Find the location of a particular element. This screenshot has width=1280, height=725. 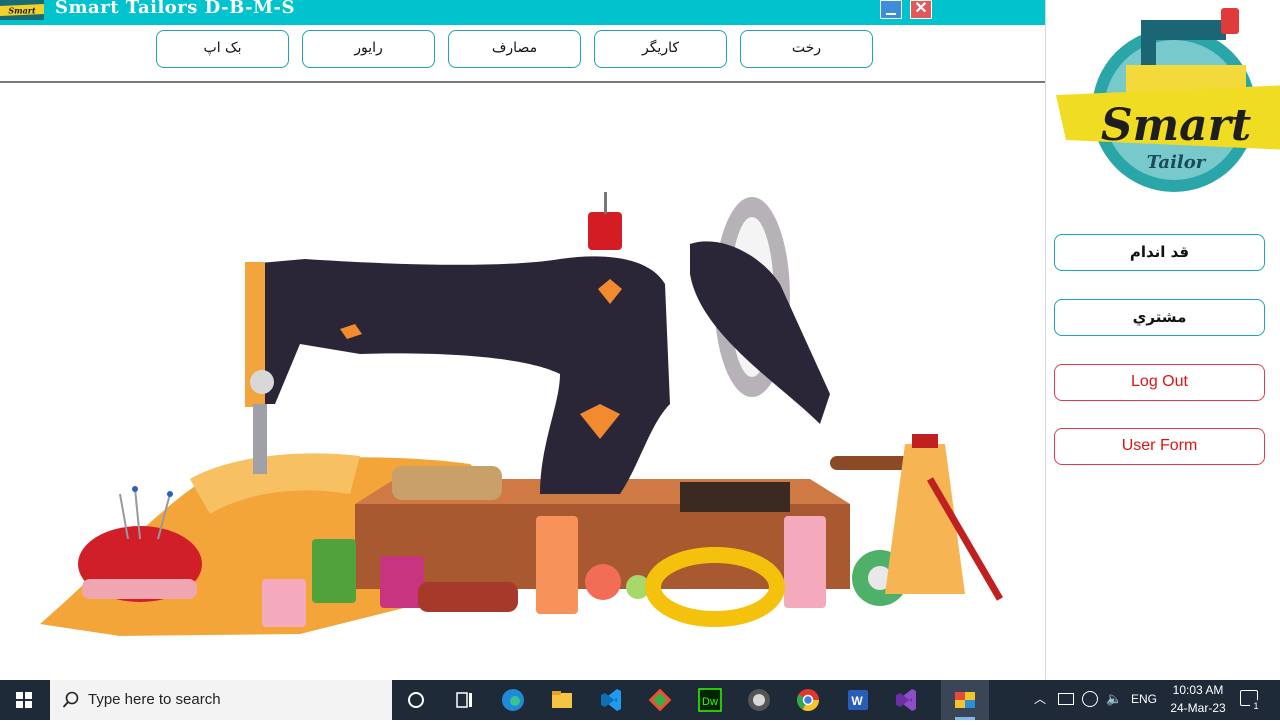

minimize-button is located at coordinates (891, 9).